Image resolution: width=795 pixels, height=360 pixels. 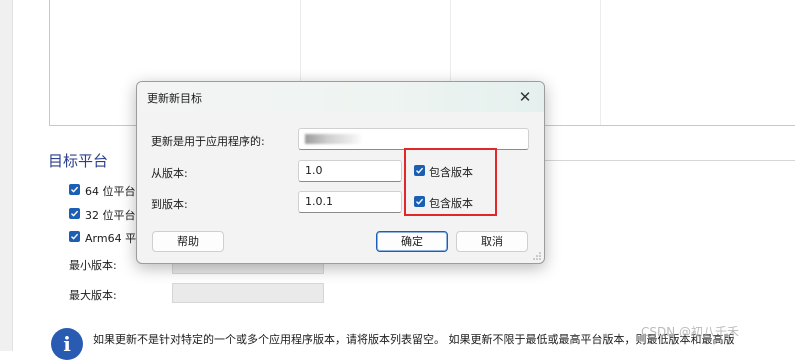 What do you see at coordinates (413, 139) in the screenshot?
I see `application-field` at bounding box center [413, 139].